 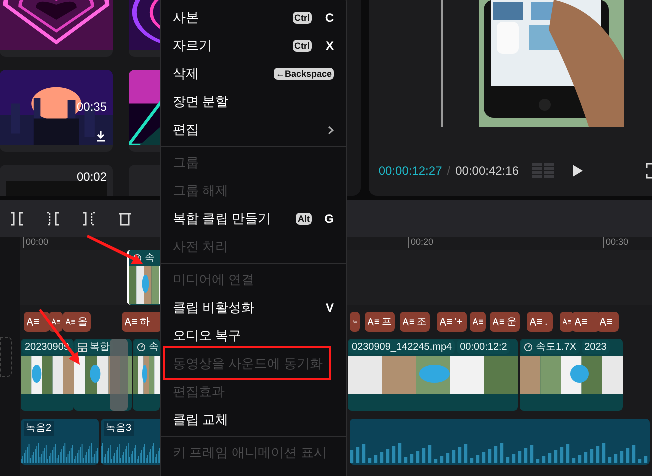 I want to click on play-icon, so click(x=578, y=171).